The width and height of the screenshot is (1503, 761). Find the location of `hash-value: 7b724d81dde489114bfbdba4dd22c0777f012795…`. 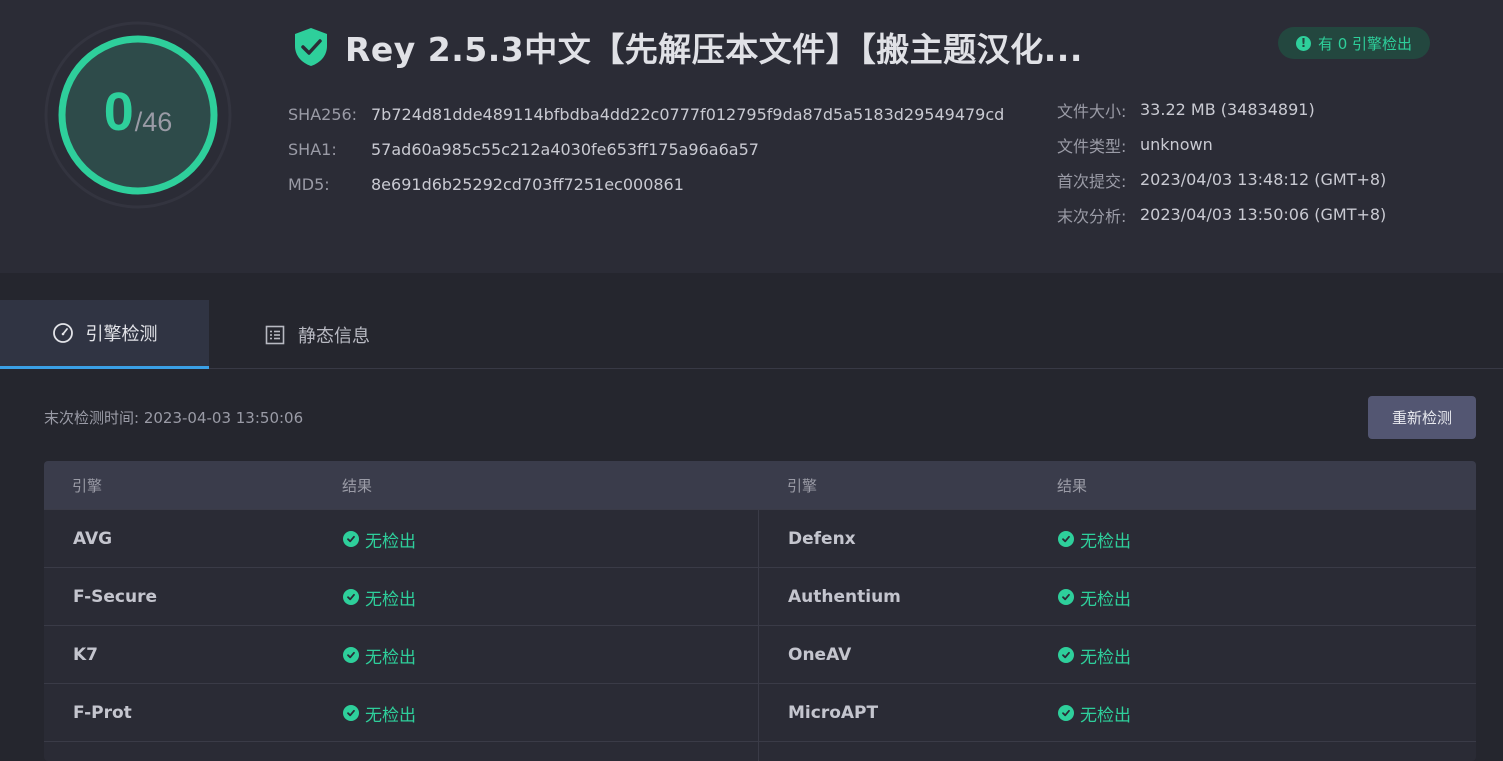

hash-value: 7b724d81dde489114bfbdba4dd22c0777f012795… is located at coordinates (688, 114).